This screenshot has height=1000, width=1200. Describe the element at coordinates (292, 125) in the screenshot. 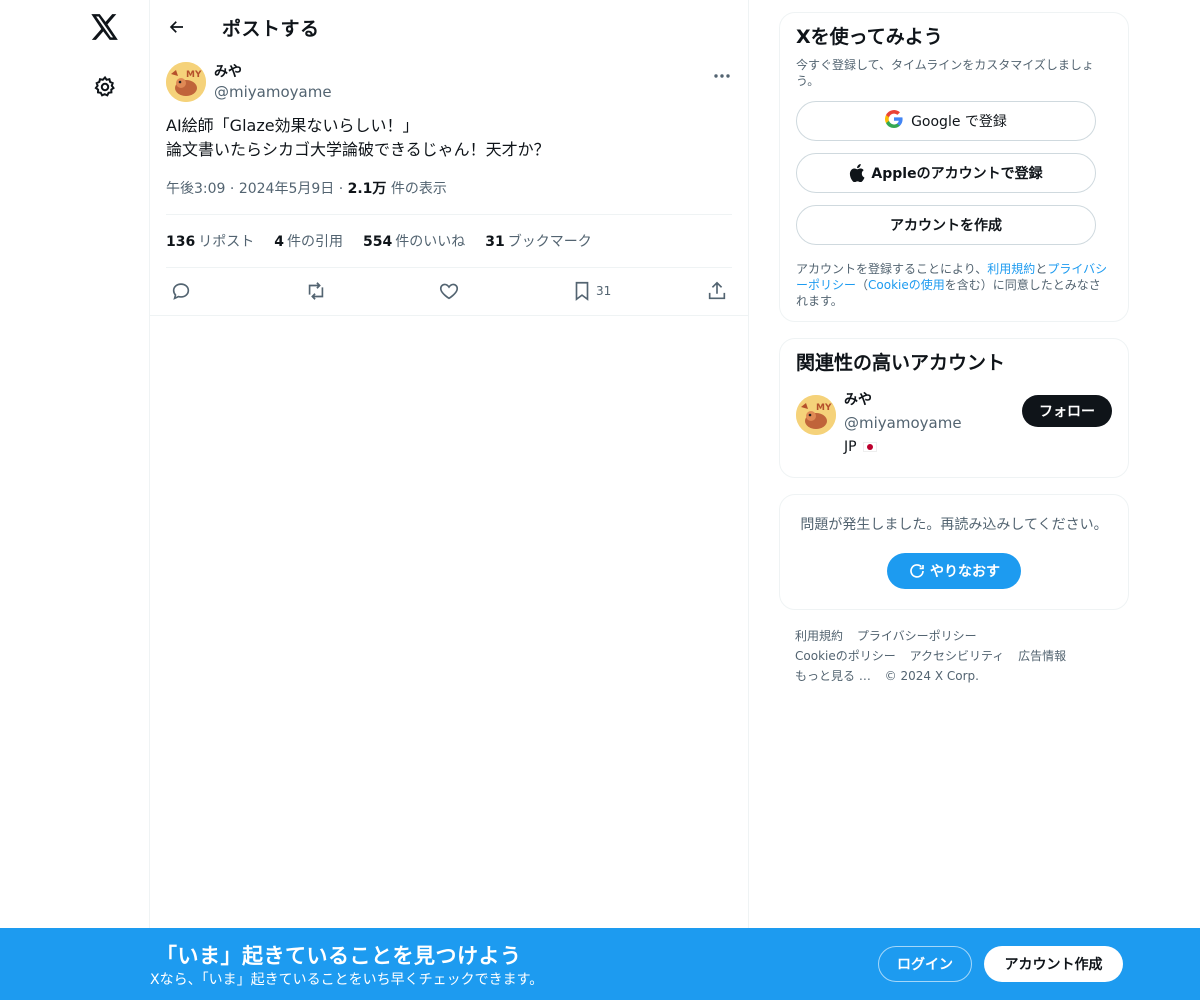

I see `post-text-line: AI絵師「Glaze効果ないらしい！」` at that location.